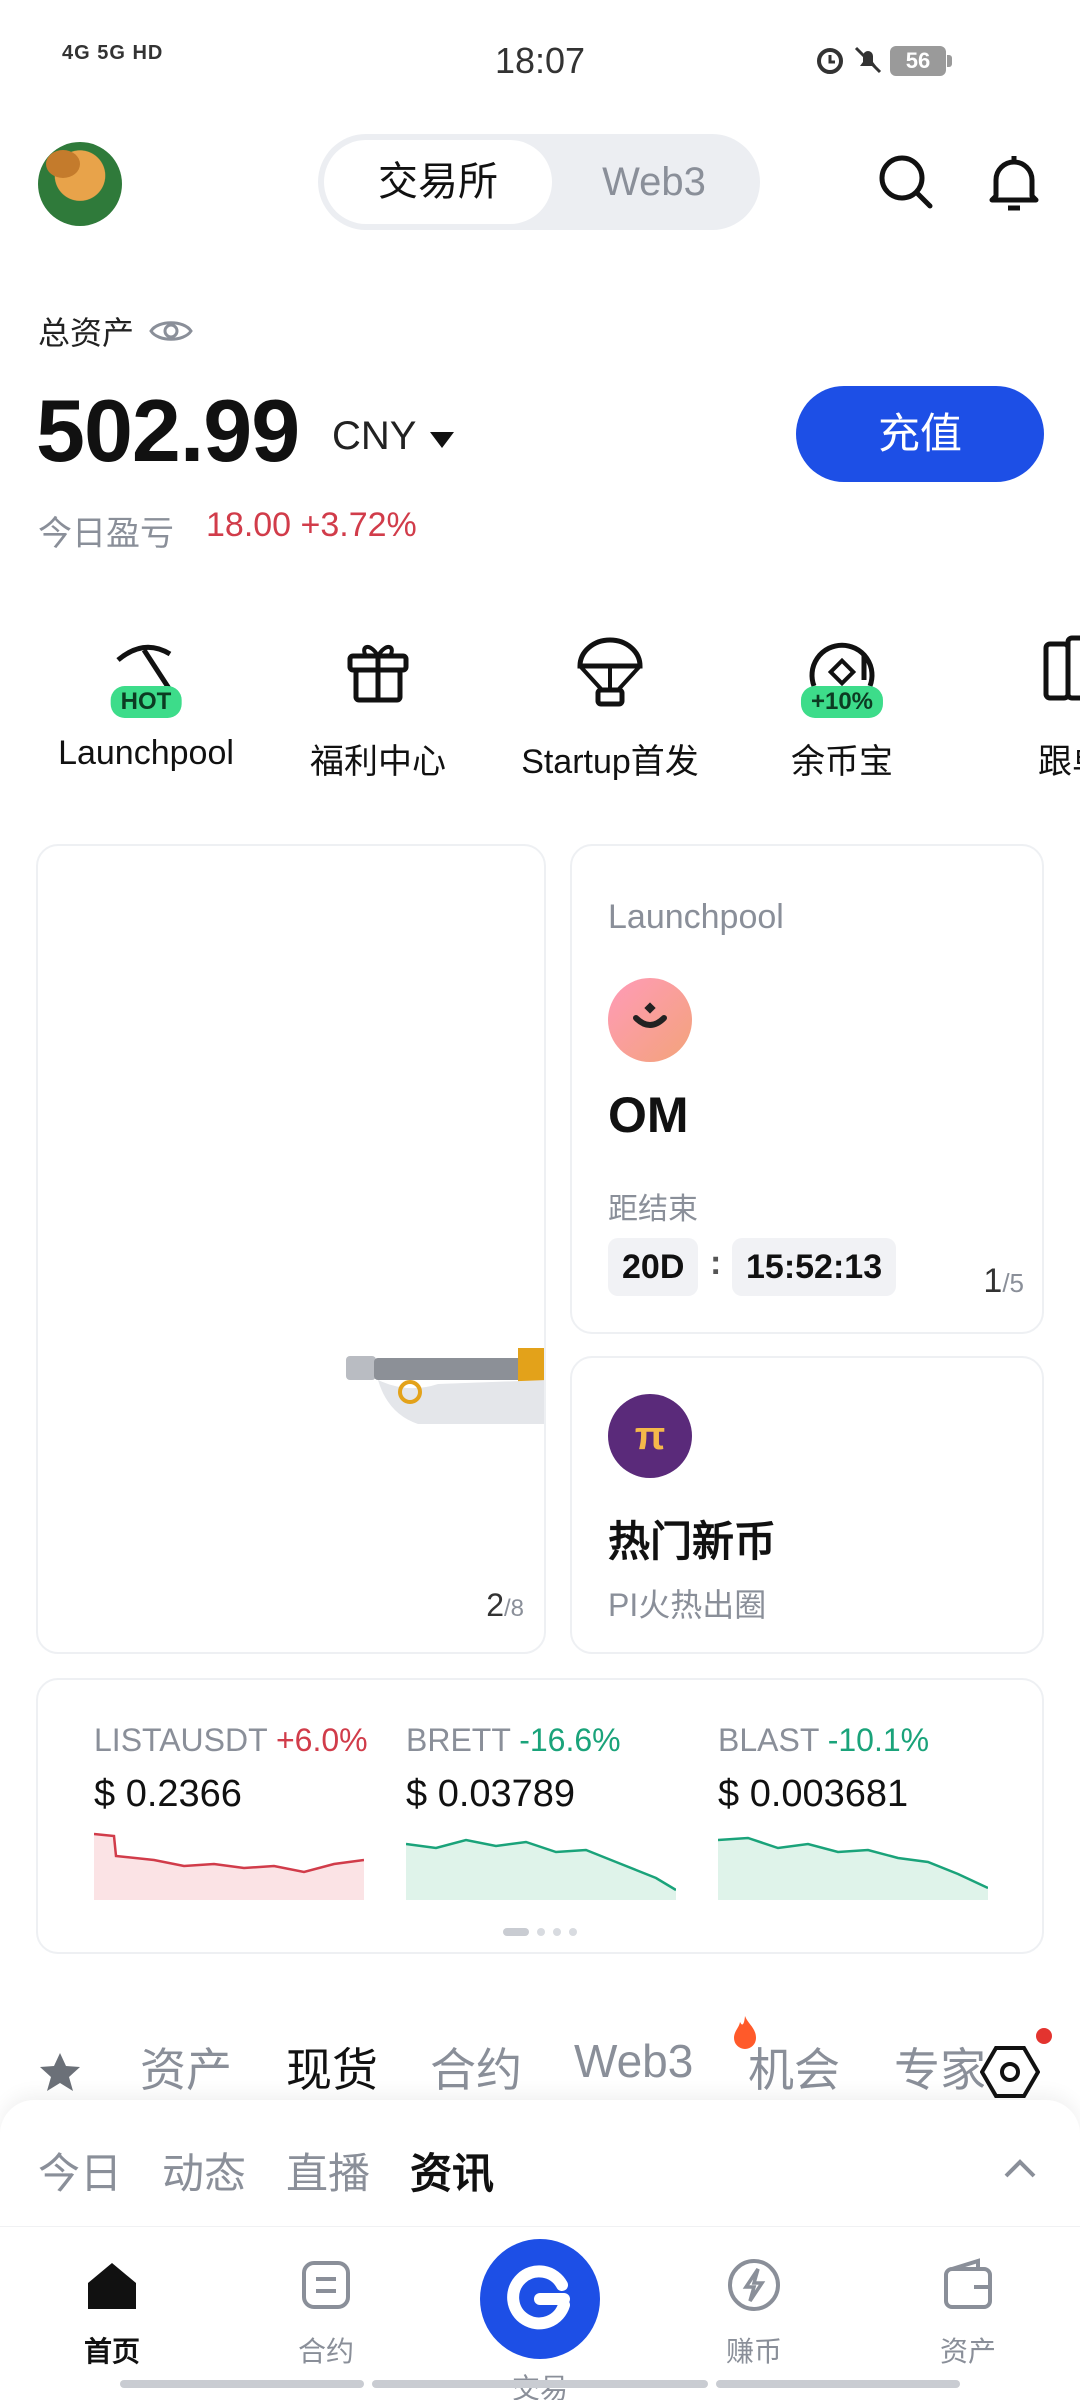 The image size is (1080, 2400). I want to click on tab-assets: 资产, so click(186, 2067).